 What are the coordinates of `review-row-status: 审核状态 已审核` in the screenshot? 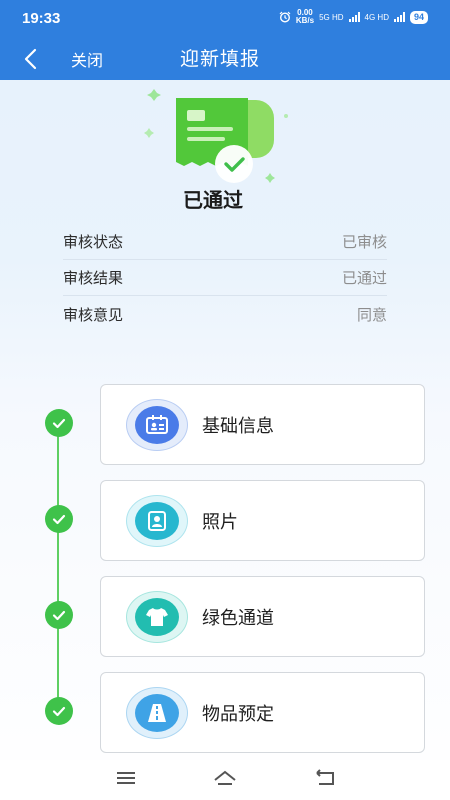 It's located at (225, 242).